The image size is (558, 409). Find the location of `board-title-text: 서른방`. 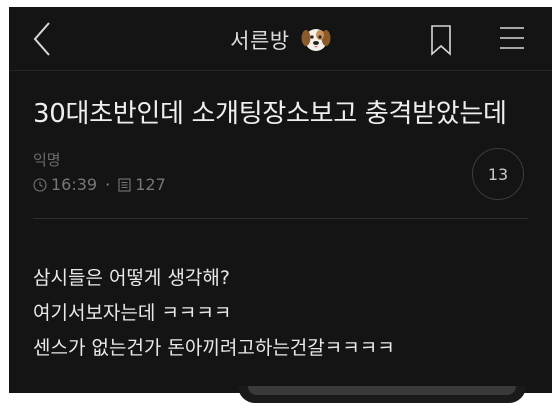

board-title-text: 서른방 is located at coordinates (260, 41).